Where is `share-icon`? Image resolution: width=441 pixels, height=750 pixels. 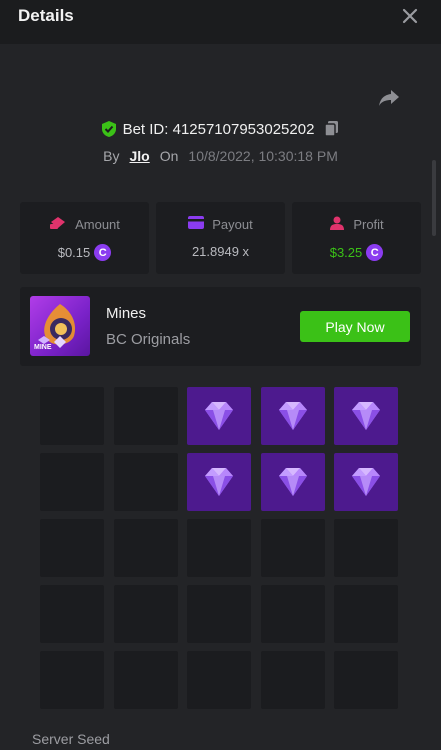 share-icon is located at coordinates (389, 98).